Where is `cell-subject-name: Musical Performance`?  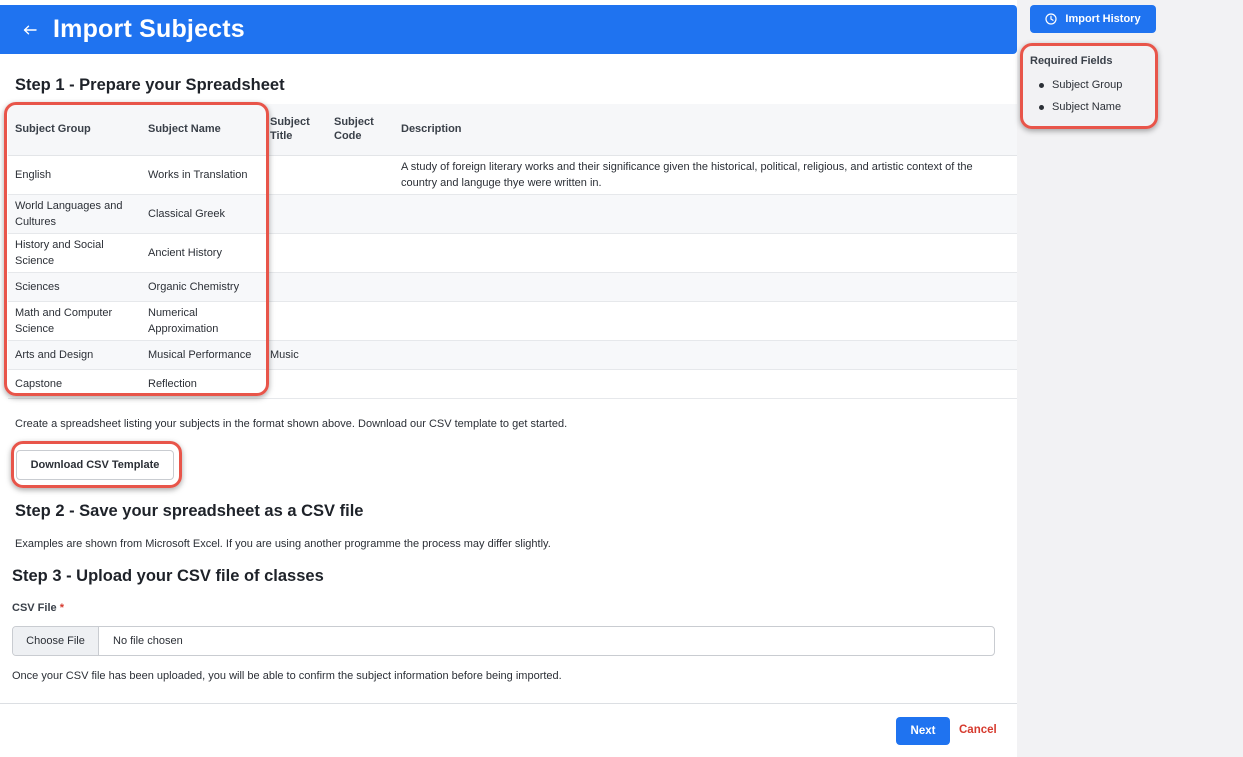
cell-subject-name: Musical Performance is located at coordinates (202, 355).